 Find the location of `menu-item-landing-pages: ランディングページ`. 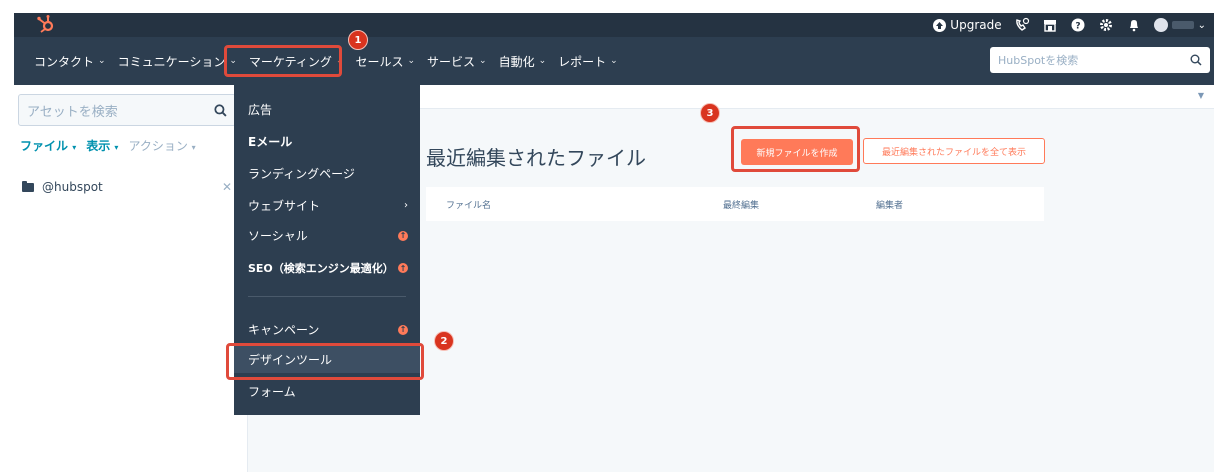

menu-item-landing-pages: ランディングページ is located at coordinates (328, 173).